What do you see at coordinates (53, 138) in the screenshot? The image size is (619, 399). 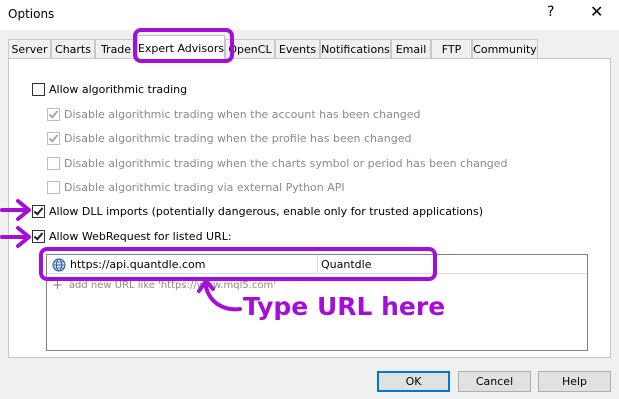 I see `disable-on-profile-change-checkbox` at bounding box center [53, 138].